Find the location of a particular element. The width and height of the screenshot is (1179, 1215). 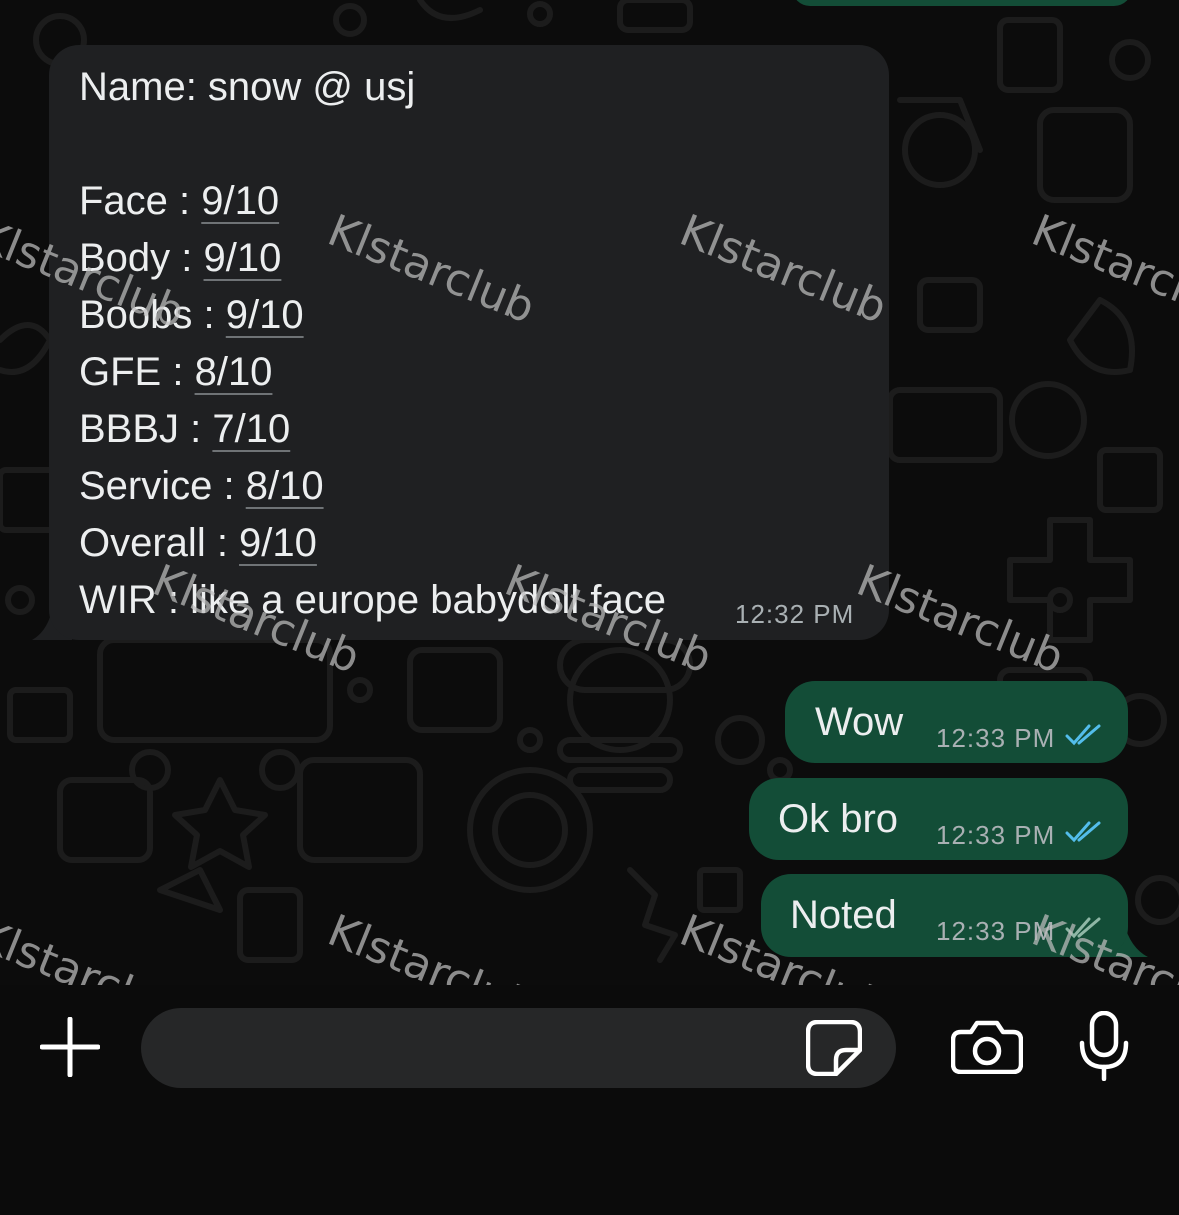

message-line-name: Name: snow @ usj is located at coordinates (247, 87).